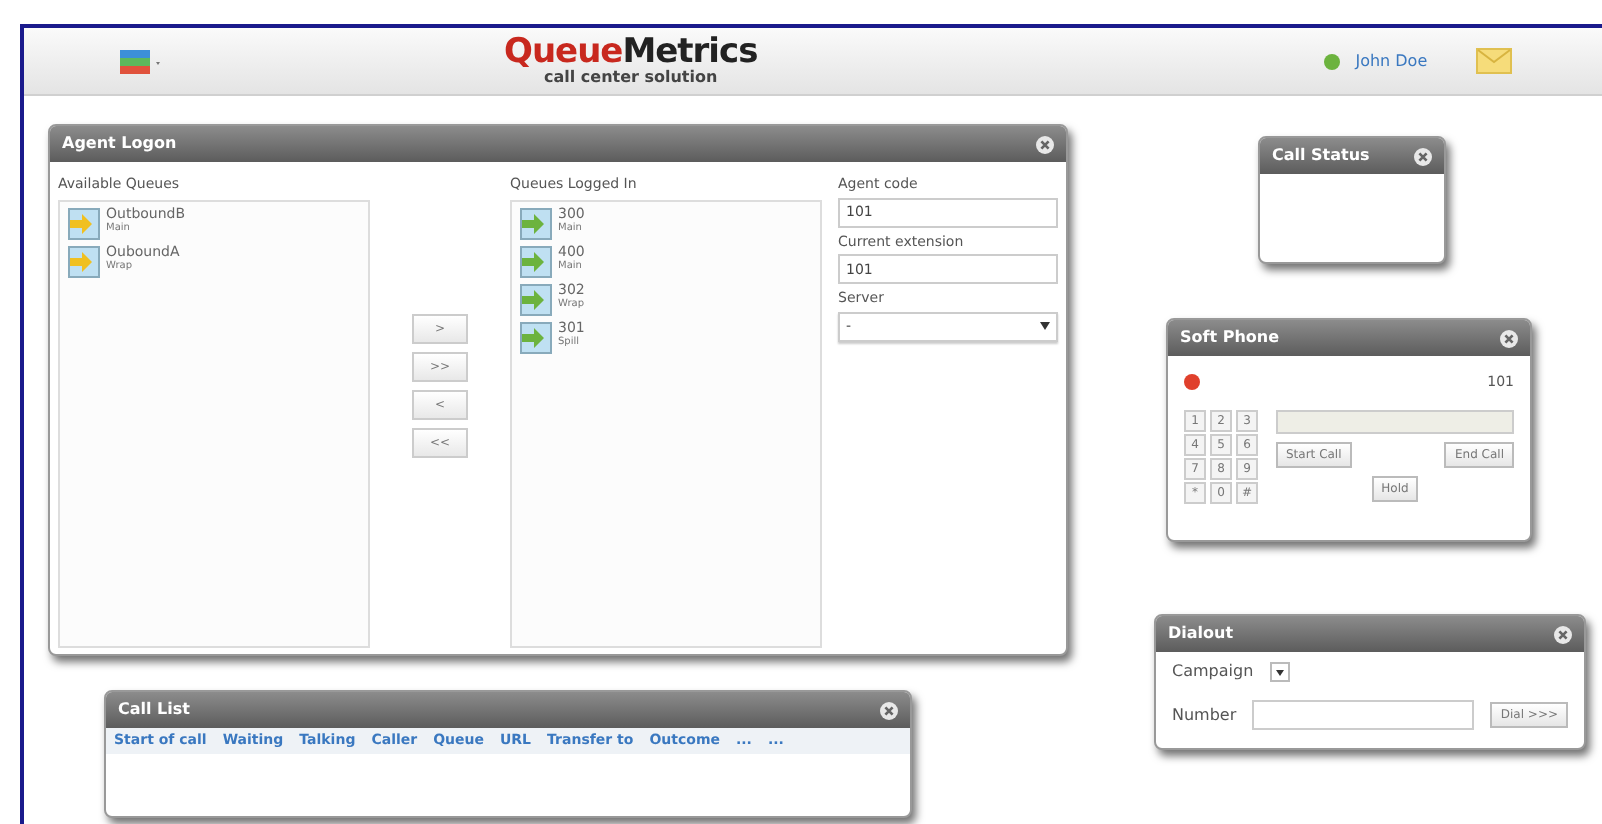  I want to click on window-title: Soft Phone, so click(1230, 338).